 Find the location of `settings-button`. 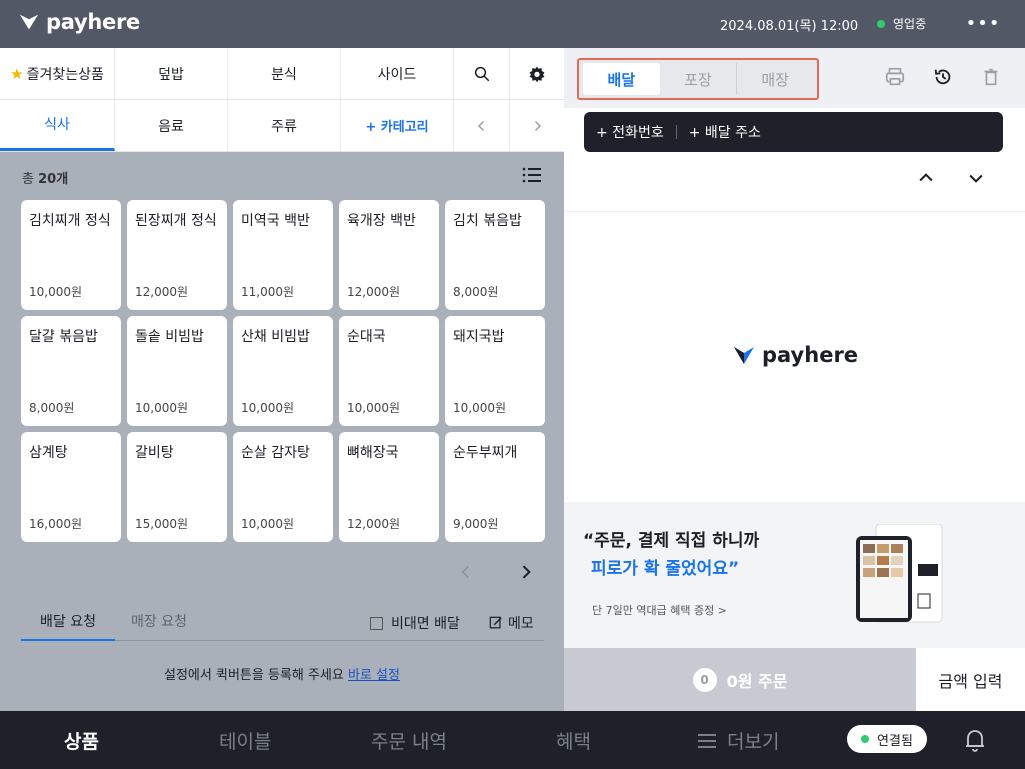

settings-button is located at coordinates (537, 73).